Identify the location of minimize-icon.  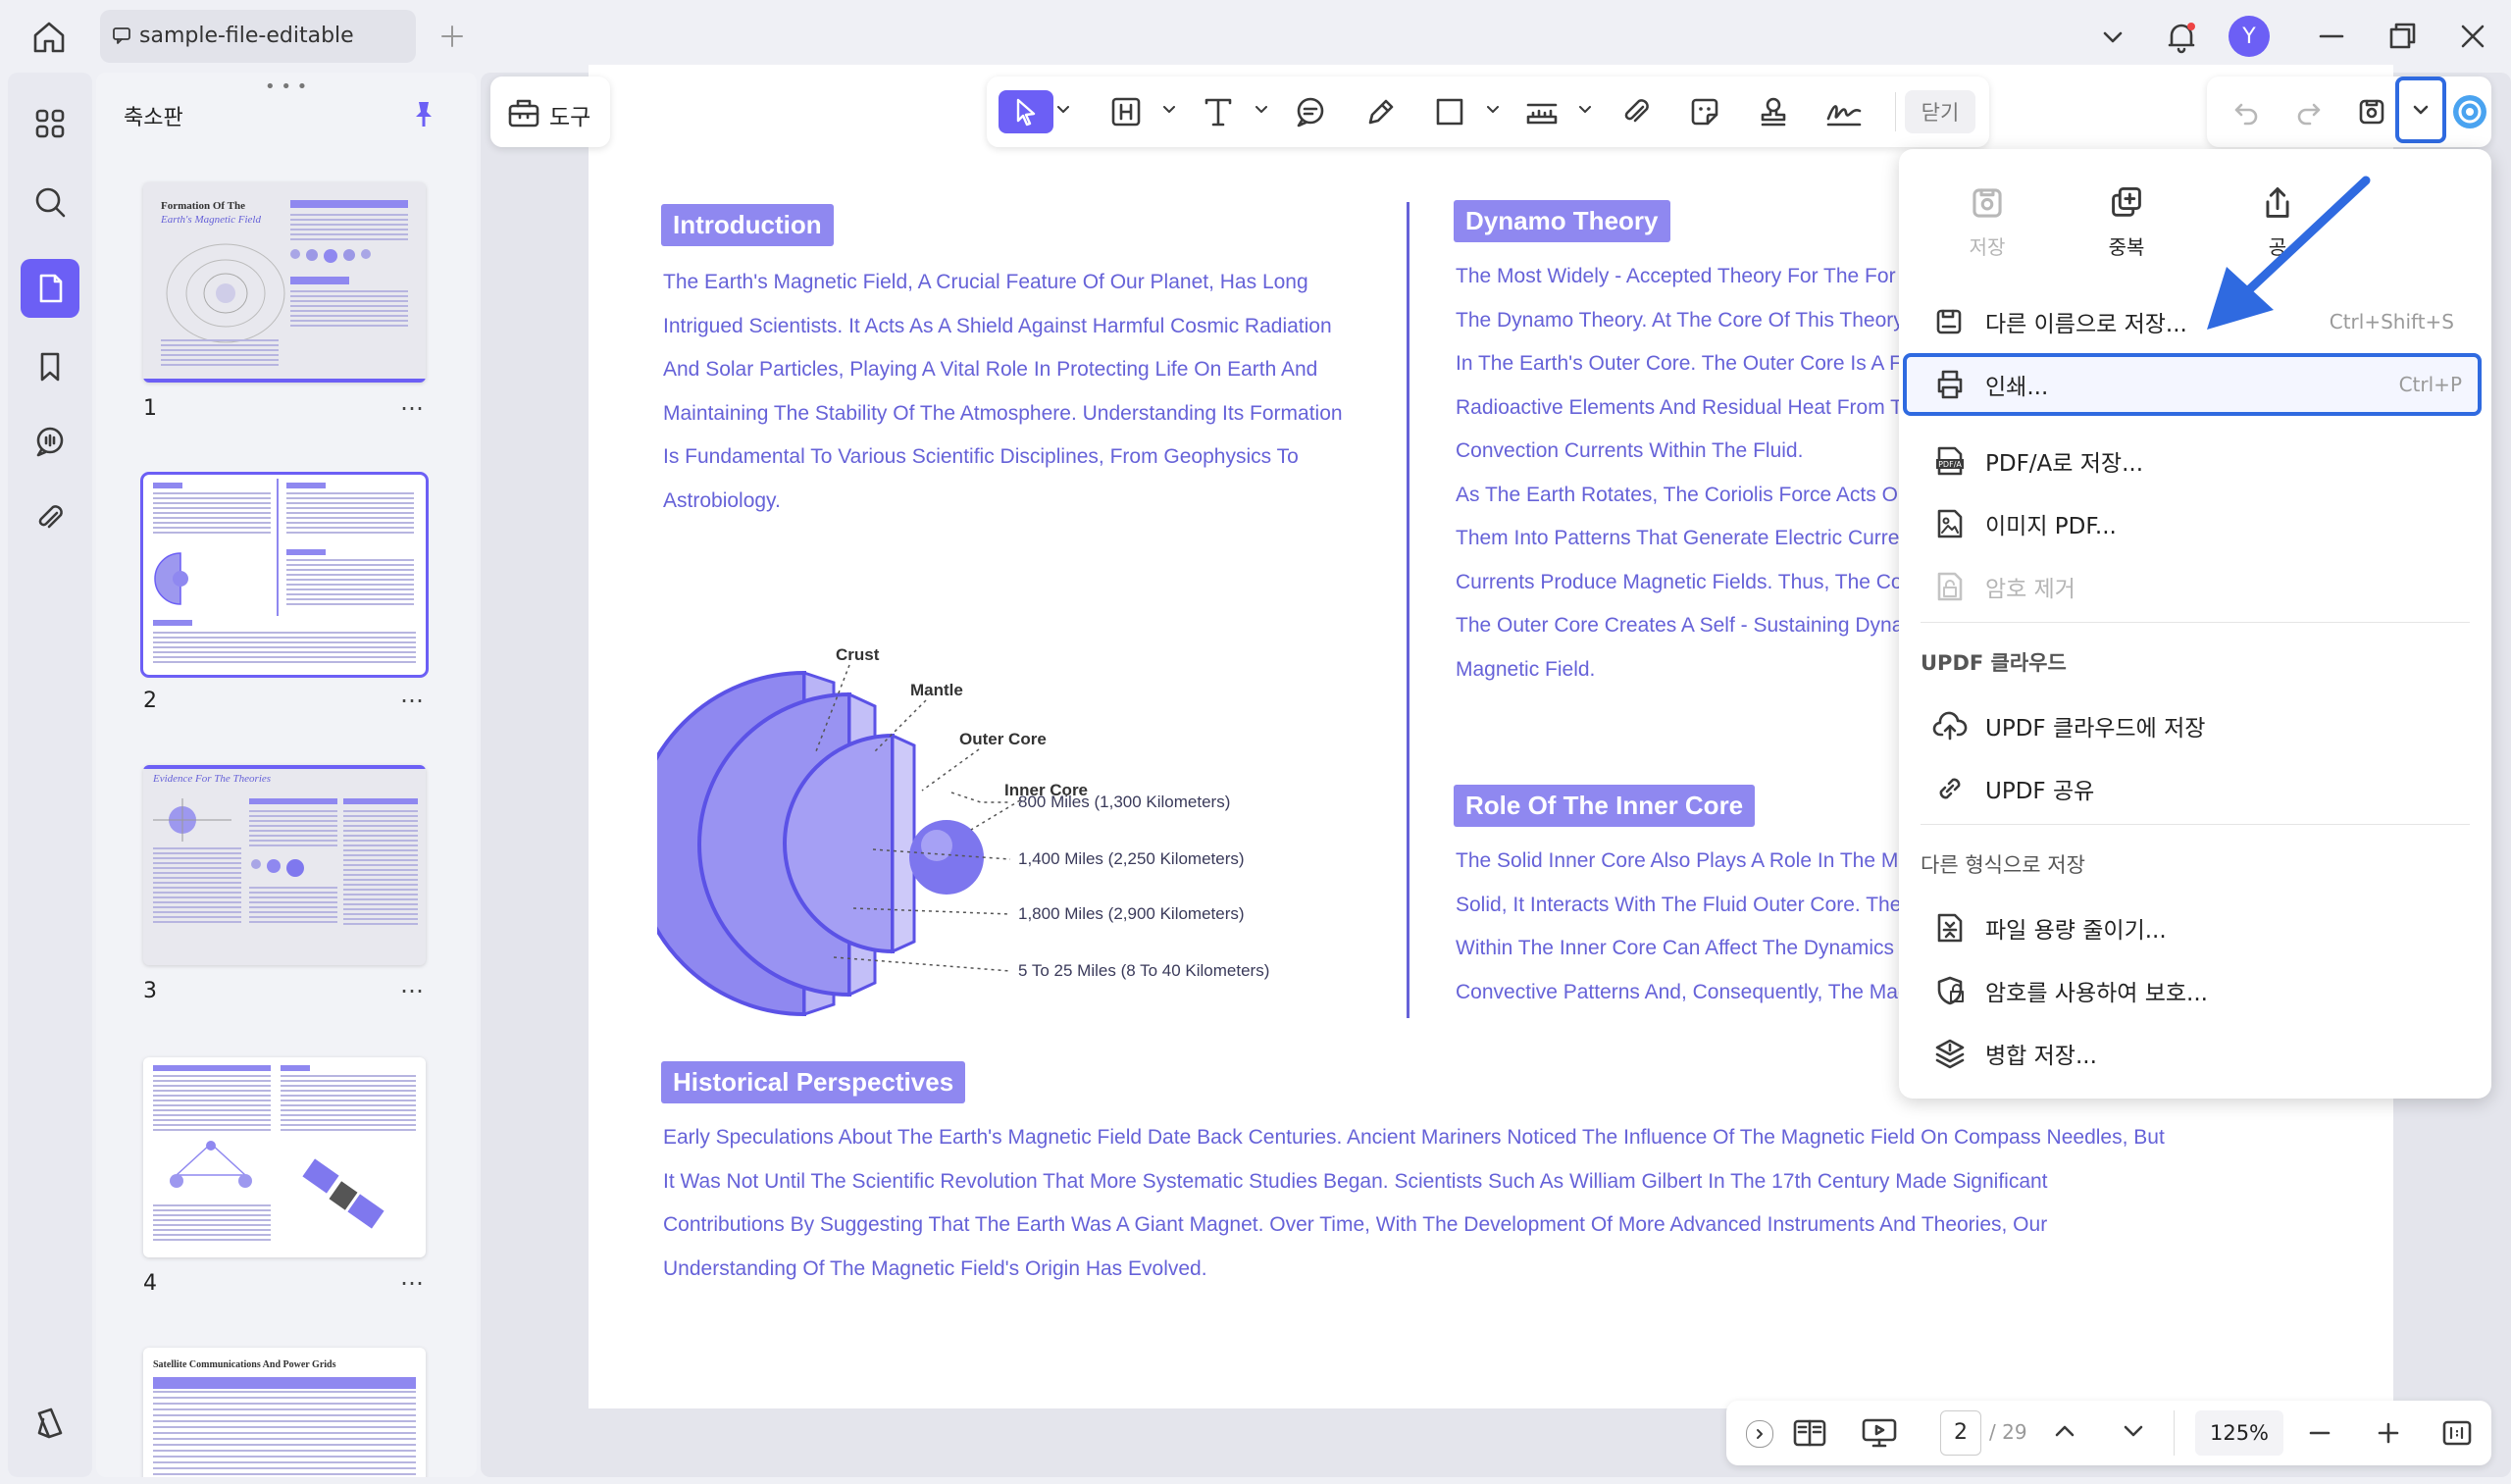
(2331, 37).